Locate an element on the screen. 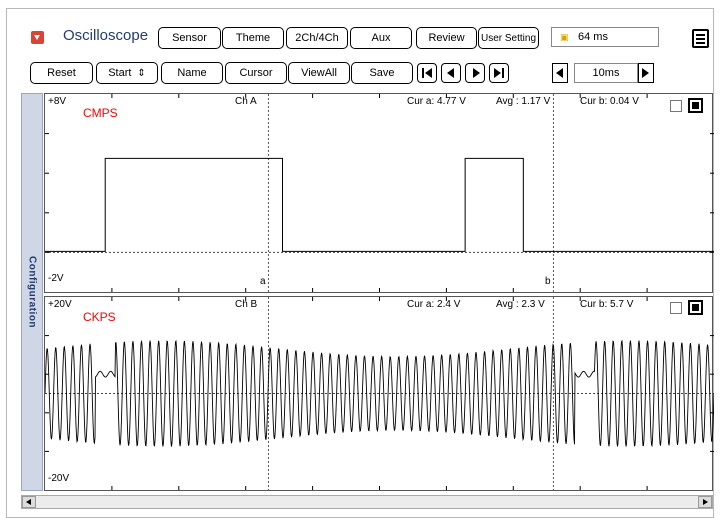 The width and height of the screenshot is (720, 531). ch-b-cursor-a-value: Cur a: 2.4 V is located at coordinates (434, 304).